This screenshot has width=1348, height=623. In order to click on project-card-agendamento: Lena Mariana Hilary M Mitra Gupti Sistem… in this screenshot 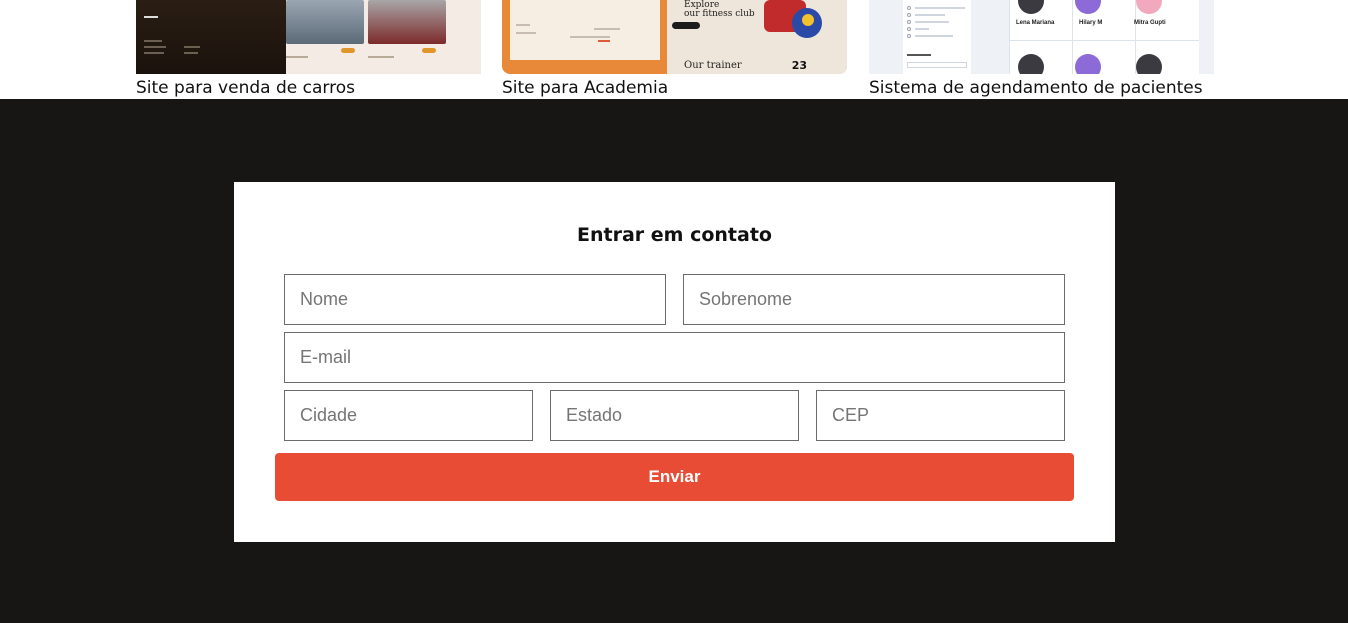, I will do `click(1041, 49)`.